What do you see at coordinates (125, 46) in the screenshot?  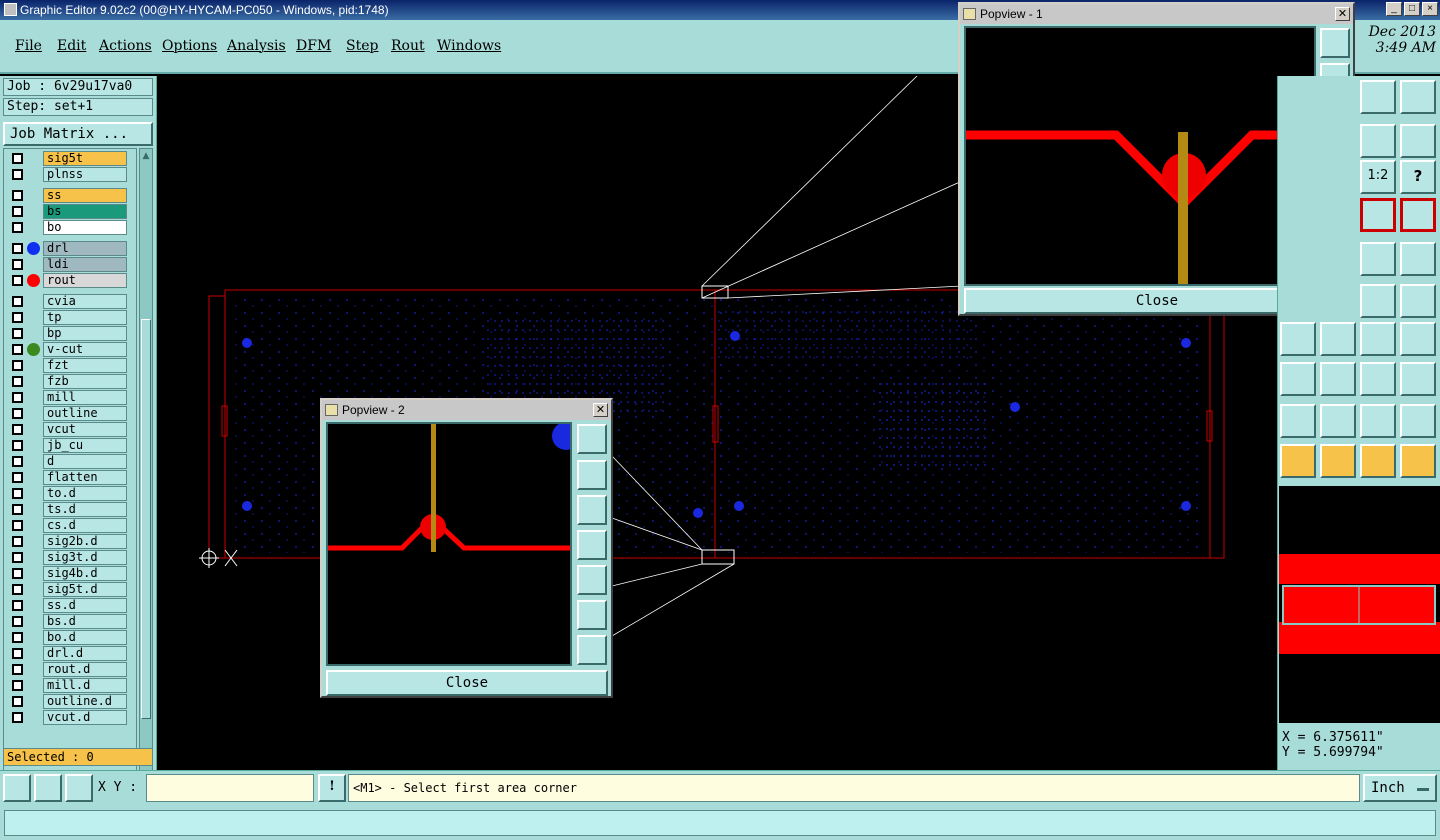 I see `menu-actions: Actions` at bounding box center [125, 46].